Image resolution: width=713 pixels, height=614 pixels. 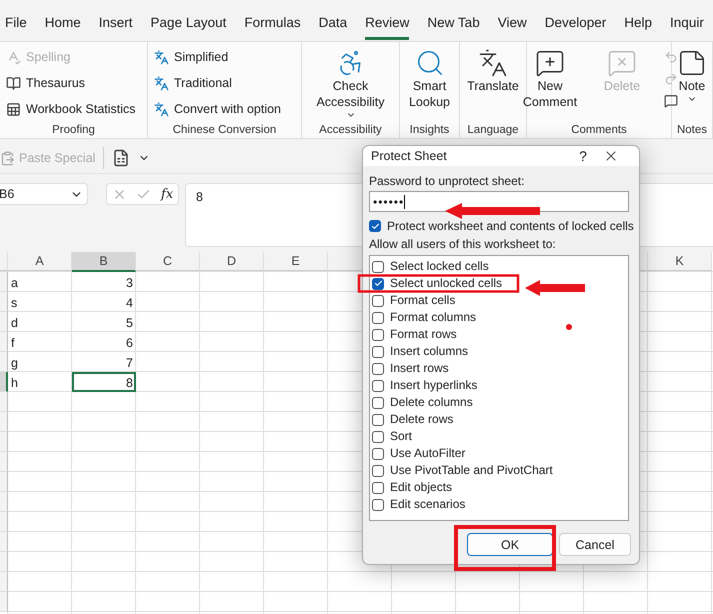 What do you see at coordinates (429, 130) in the screenshot?
I see `group-label: Insights` at bounding box center [429, 130].